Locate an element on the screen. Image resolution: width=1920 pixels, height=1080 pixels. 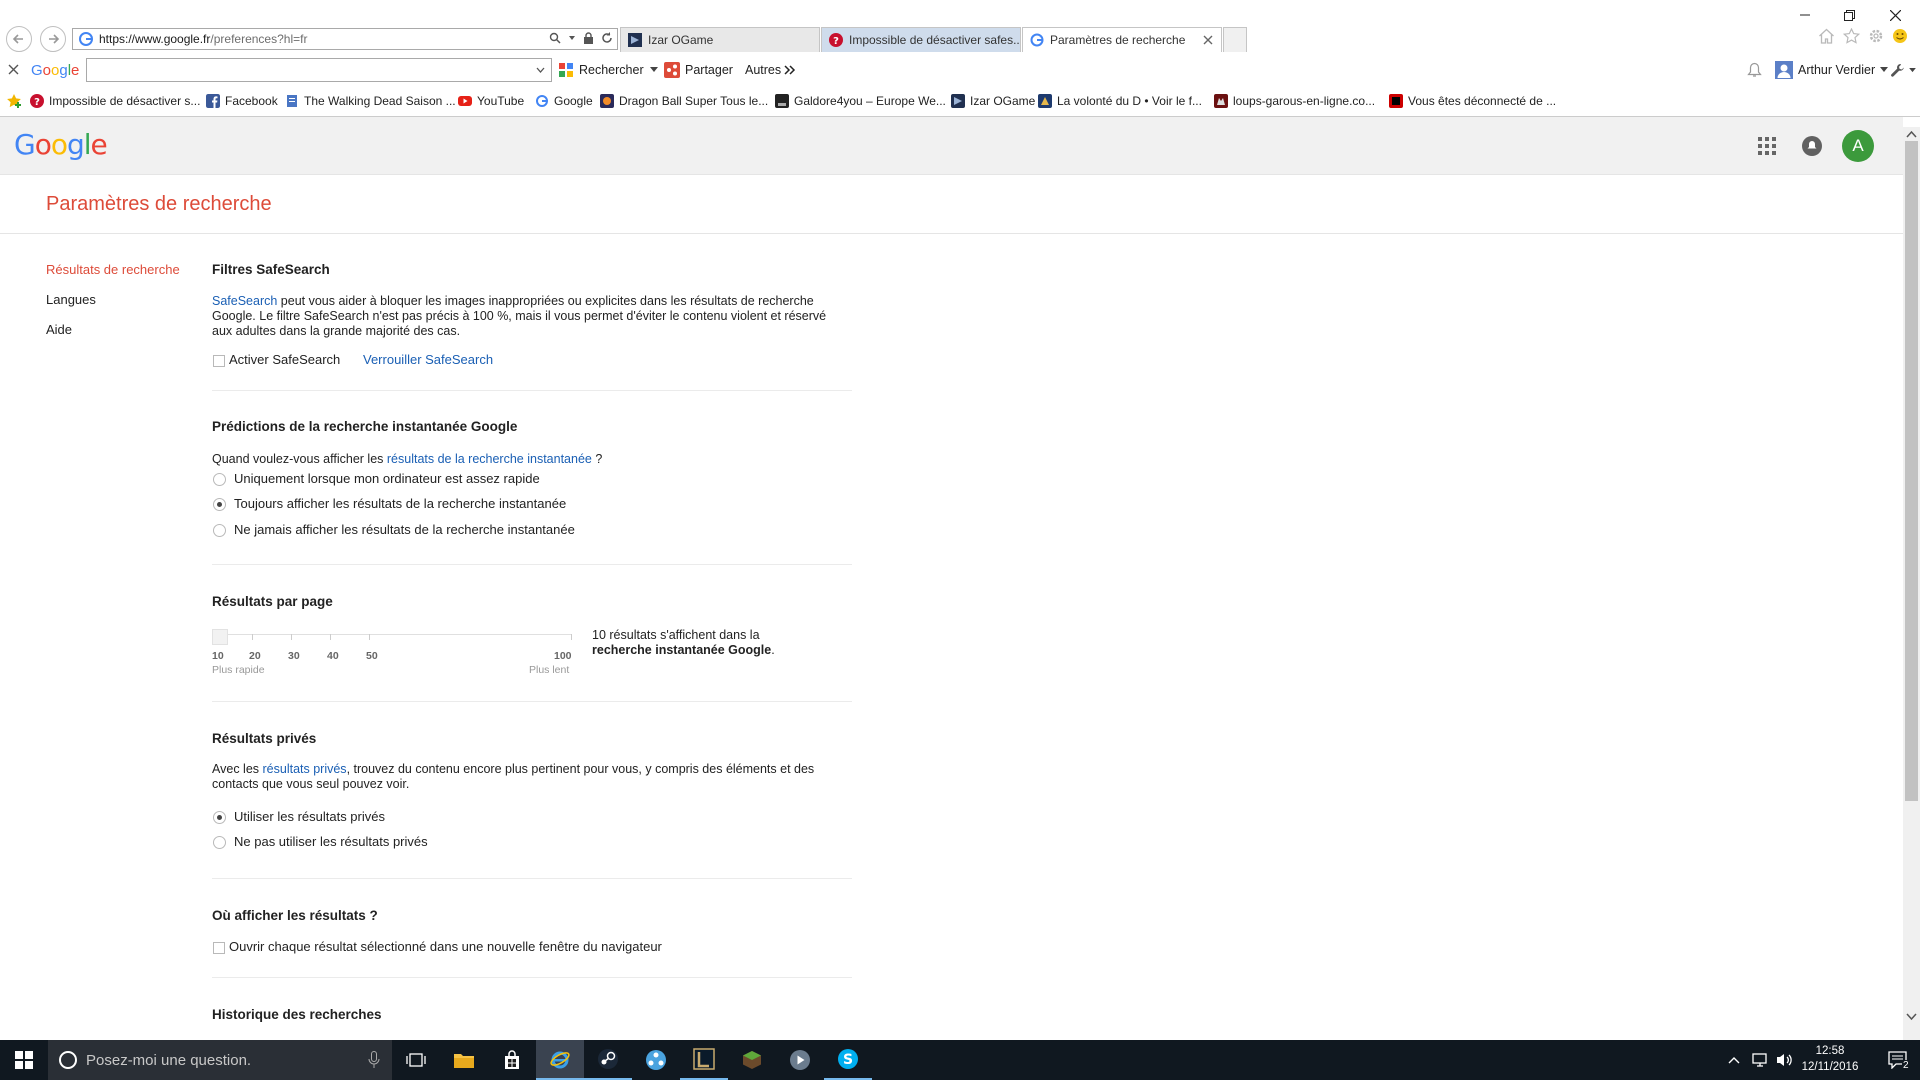
network-app-icon is located at coordinates (656, 1060).